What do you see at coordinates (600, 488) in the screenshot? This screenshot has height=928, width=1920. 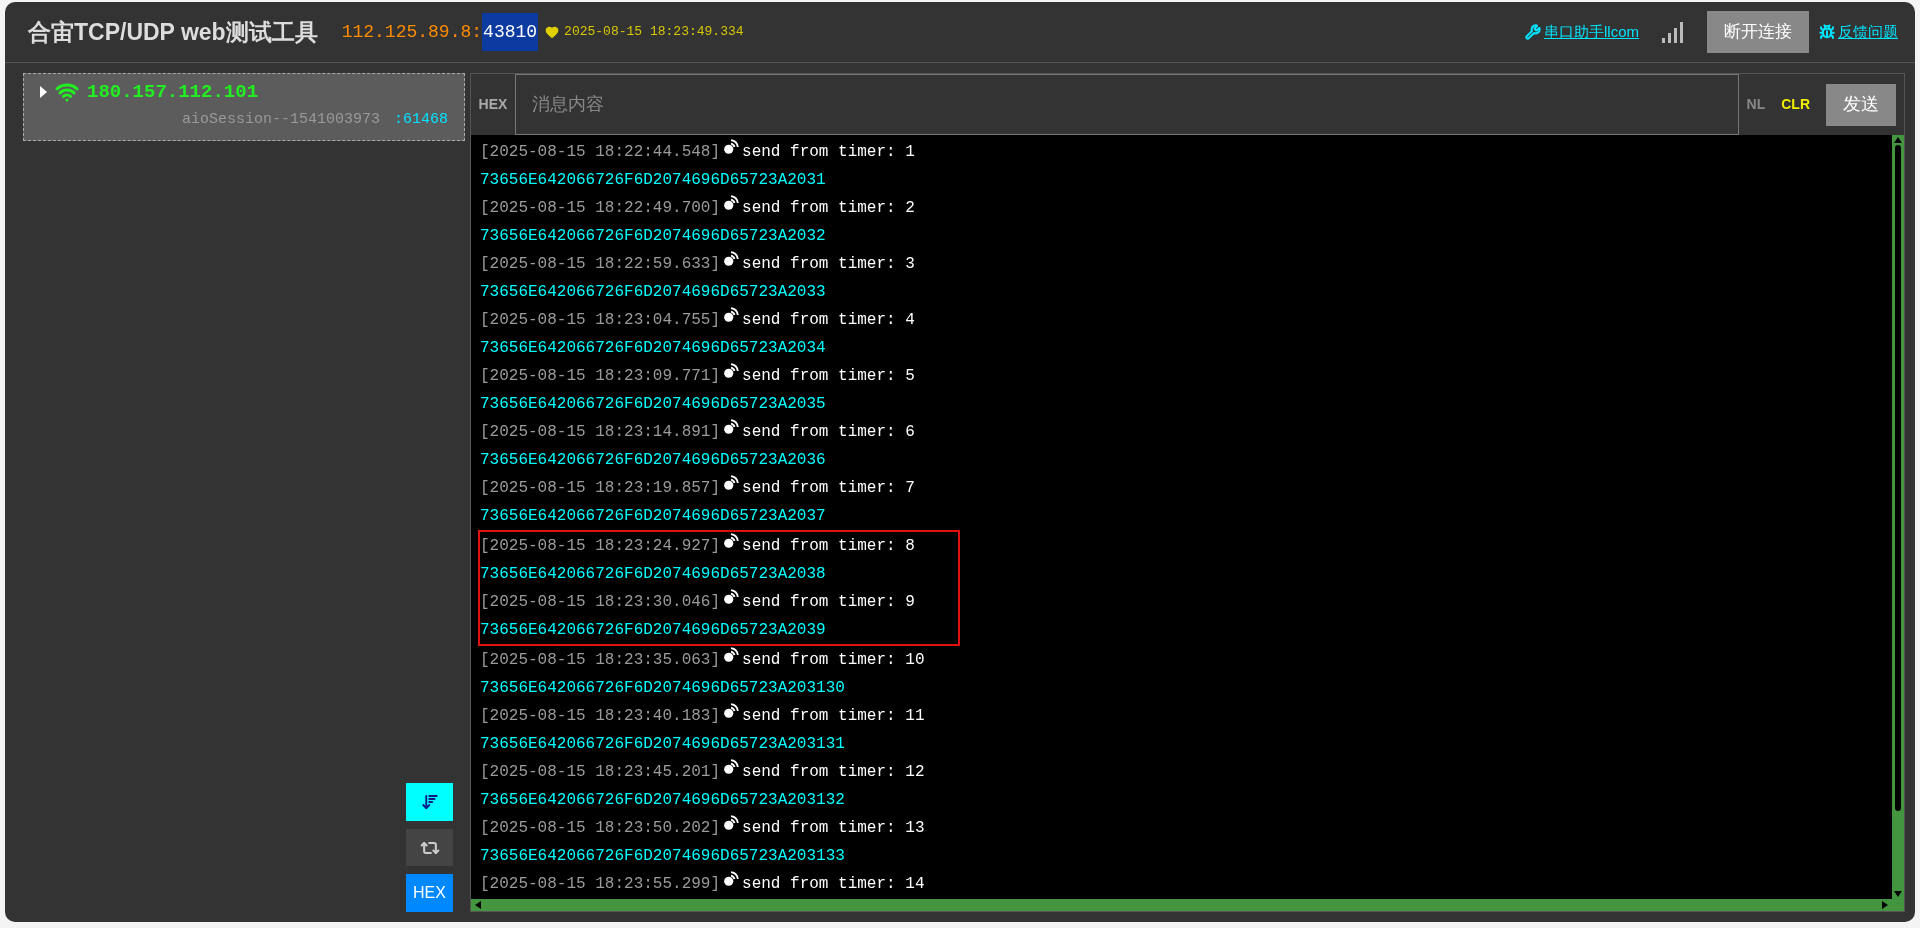 I see `log-timestamp: [2025-08-15 18:23:19.857]` at bounding box center [600, 488].